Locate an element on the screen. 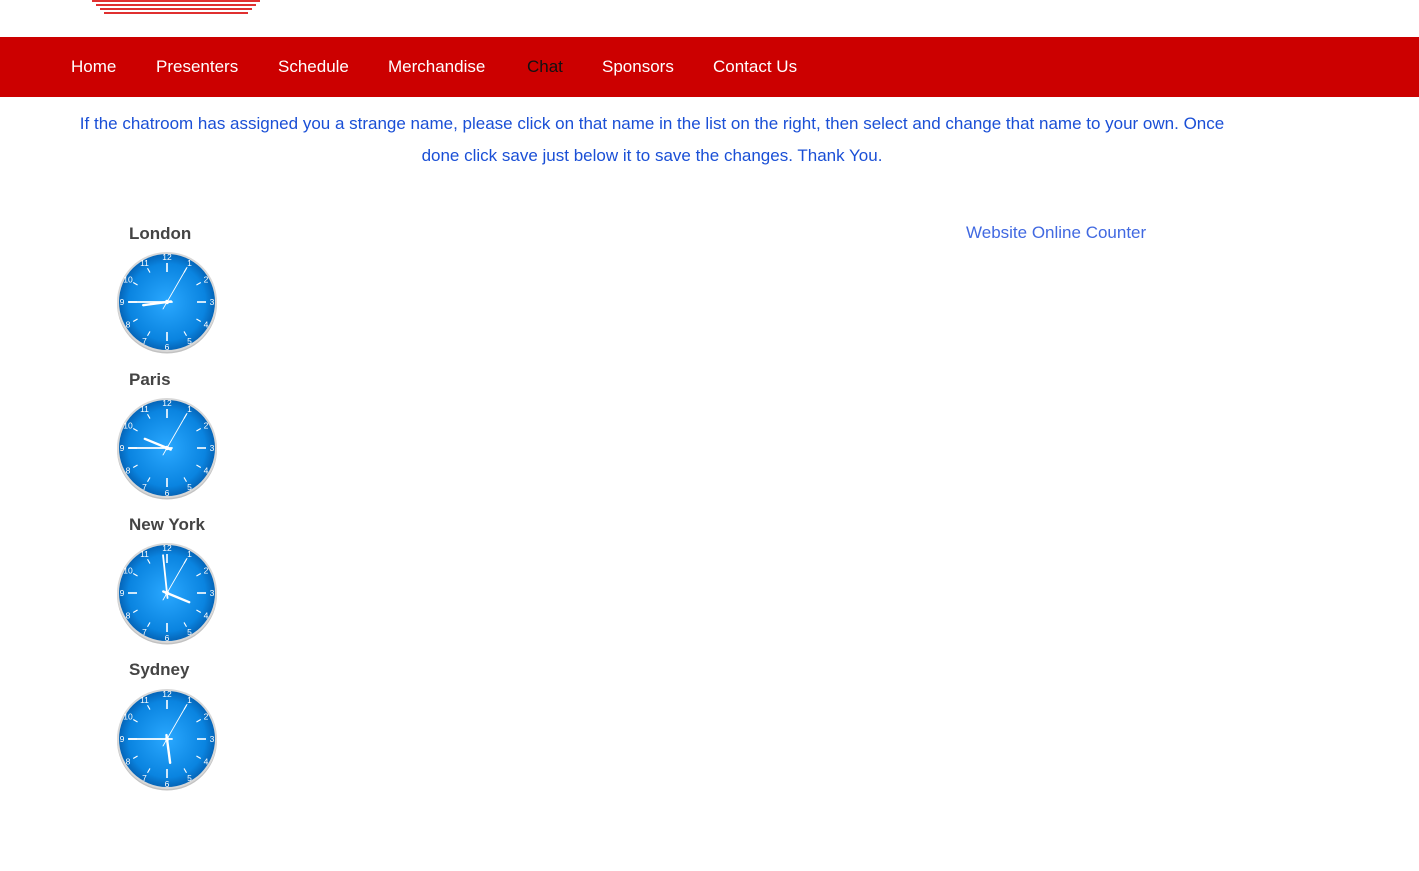 This screenshot has height=871, width=1419. site-logo is located at coordinates (176, 7).